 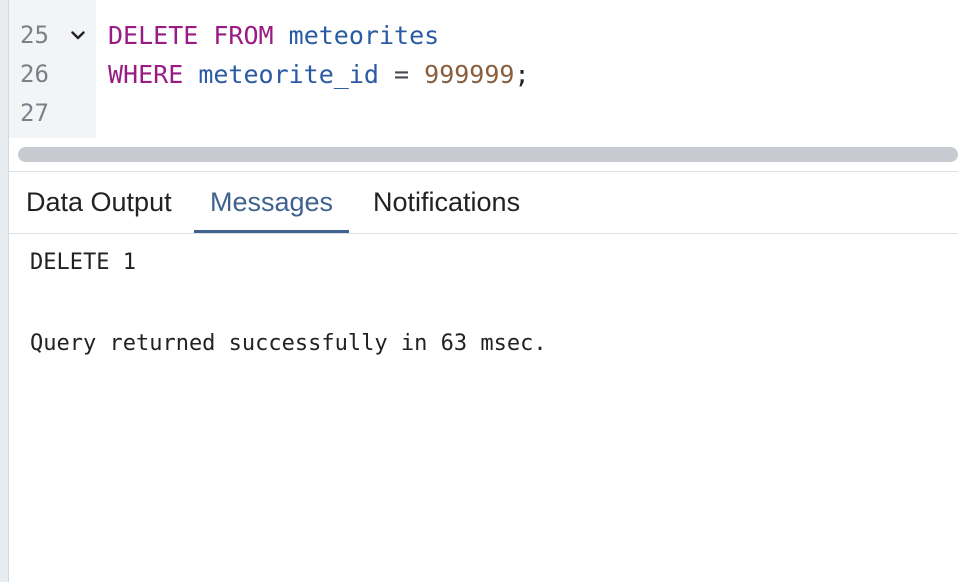 What do you see at coordinates (146, 74) in the screenshot?
I see `keyword-where: WHERE` at bounding box center [146, 74].